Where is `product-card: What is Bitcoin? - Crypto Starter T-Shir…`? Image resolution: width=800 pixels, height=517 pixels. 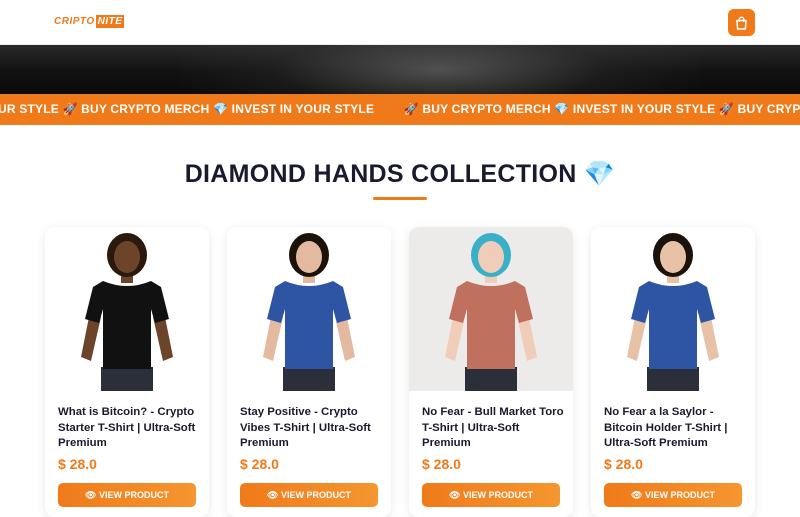 product-card: What is Bitcoin? - Crypto Starter T-Shir… is located at coordinates (127, 372).